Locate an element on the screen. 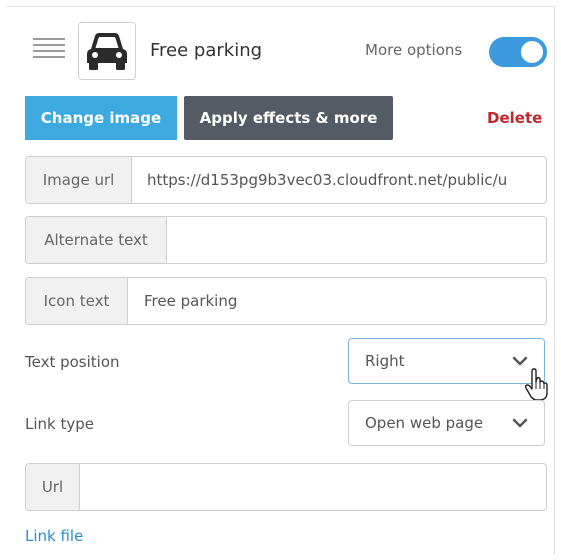  icon-text-group: Icon text Free parking is located at coordinates (286, 301).